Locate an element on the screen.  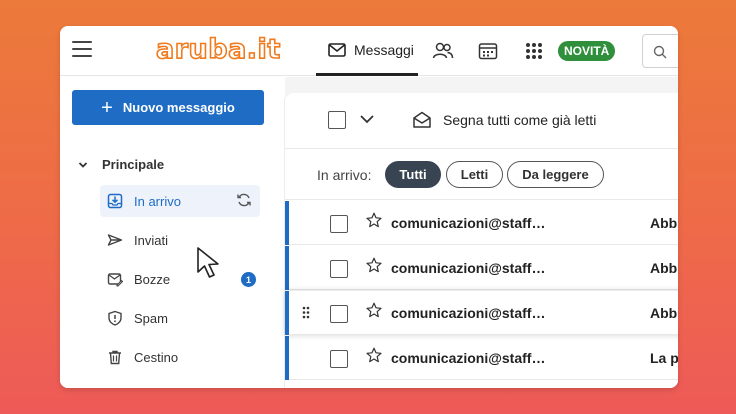
folder-in-arrivo: In arrivo is located at coordinates (180, 201).